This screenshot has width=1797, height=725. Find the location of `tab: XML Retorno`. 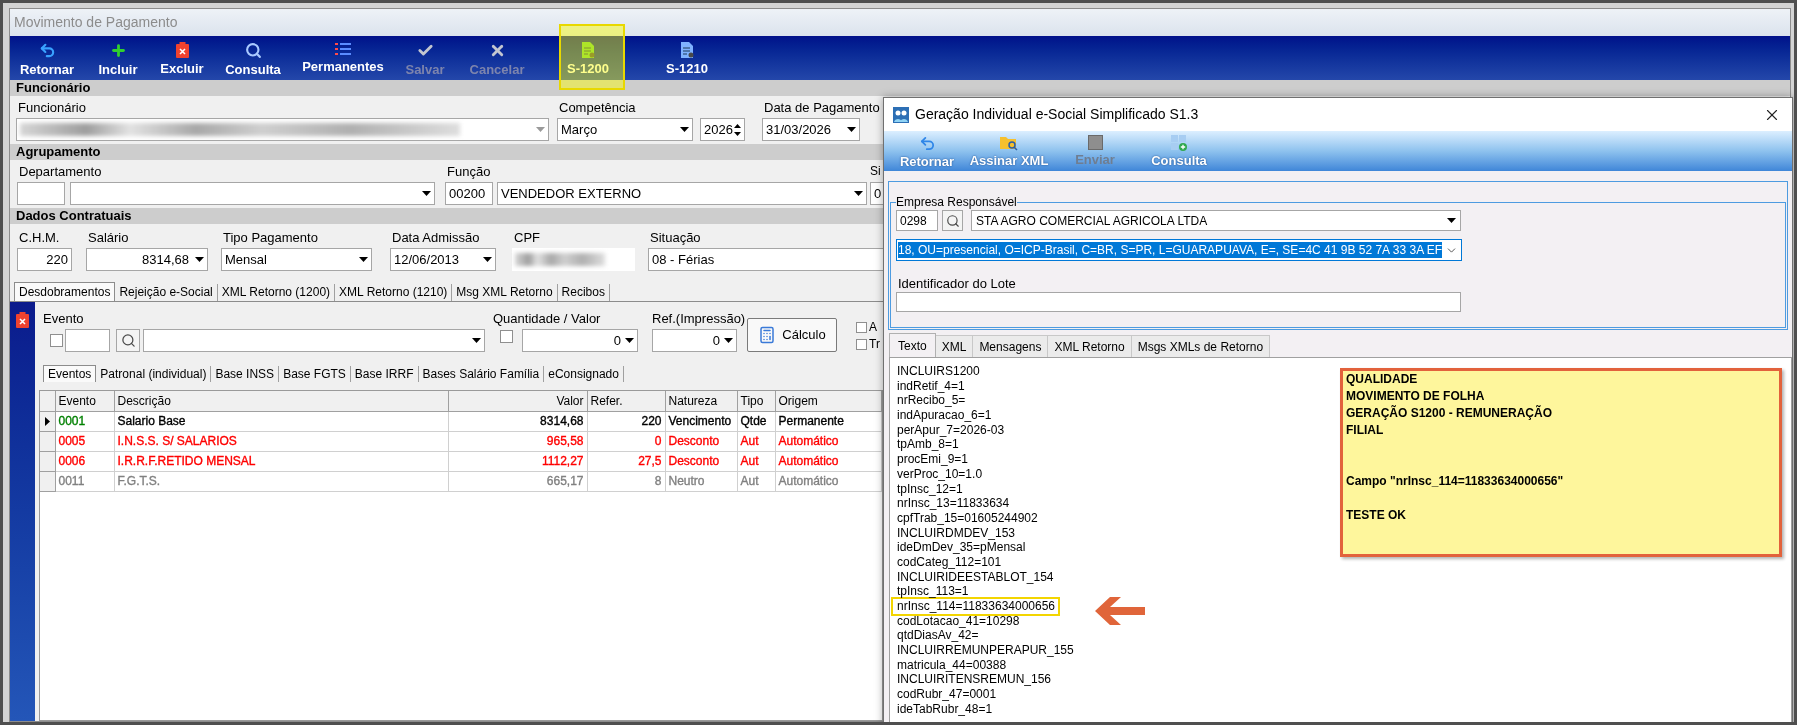

tab: XML Retorno is located at coordinates (1090, 346).